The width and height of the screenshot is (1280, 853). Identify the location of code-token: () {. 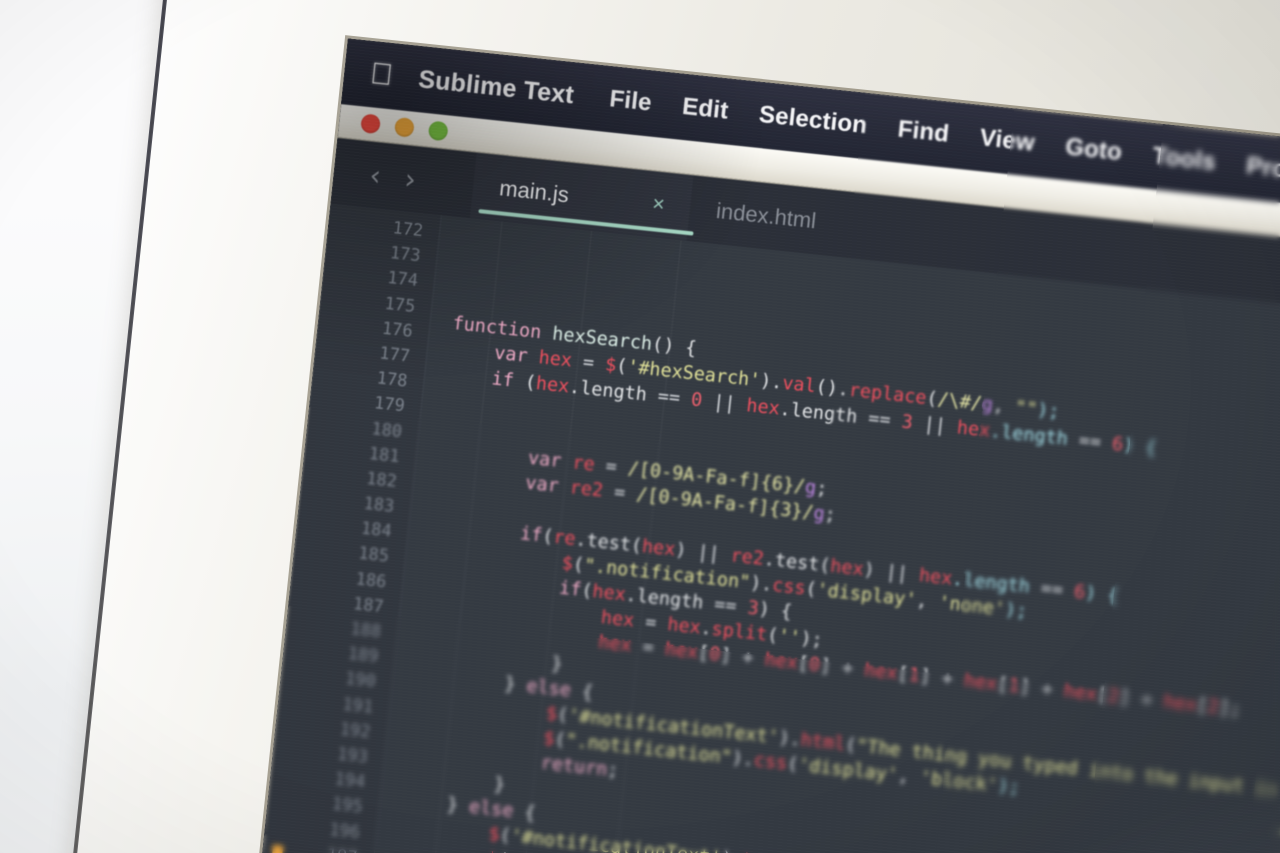
(674, 347).